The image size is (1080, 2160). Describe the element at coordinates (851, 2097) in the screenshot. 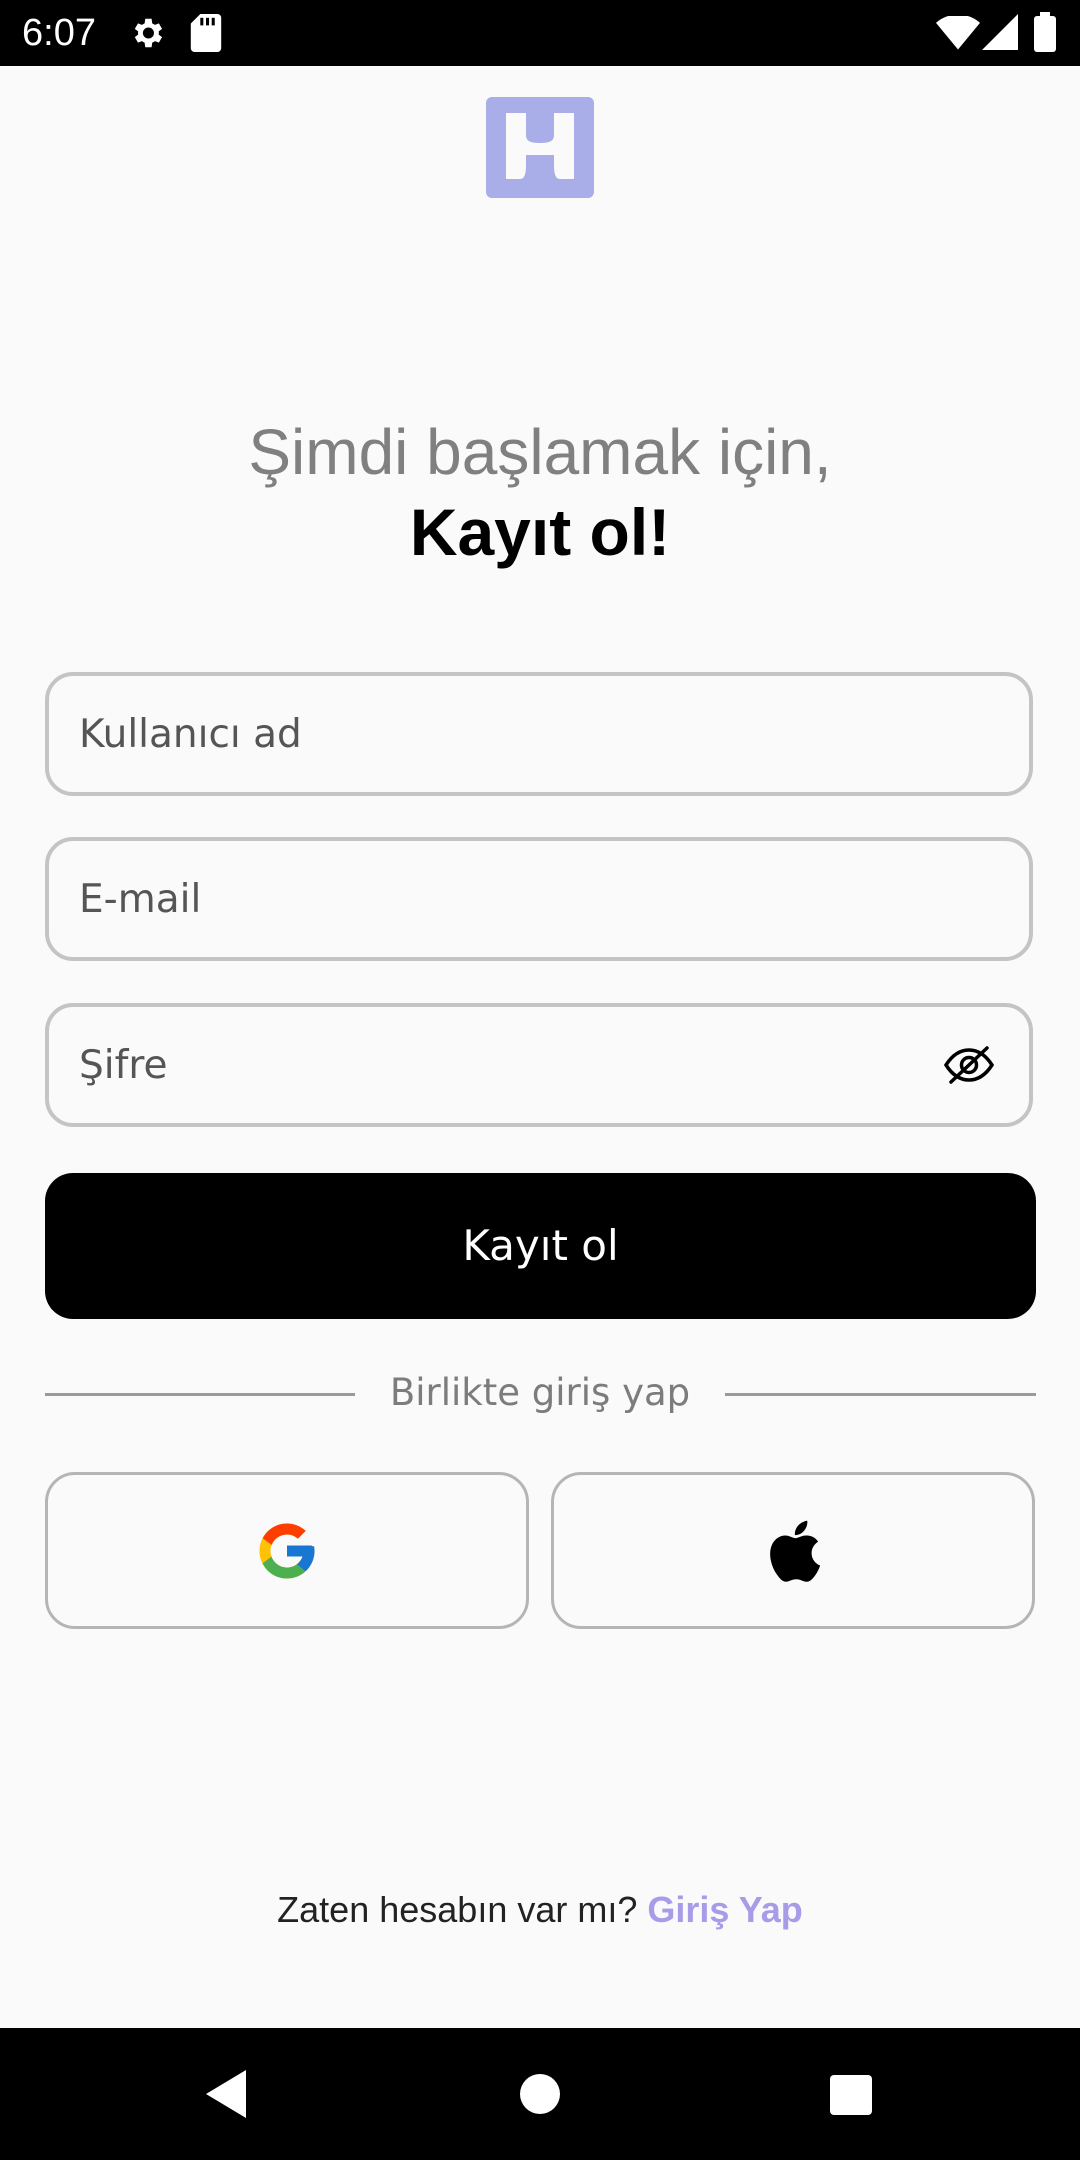

I see `recents-icon` at that location.